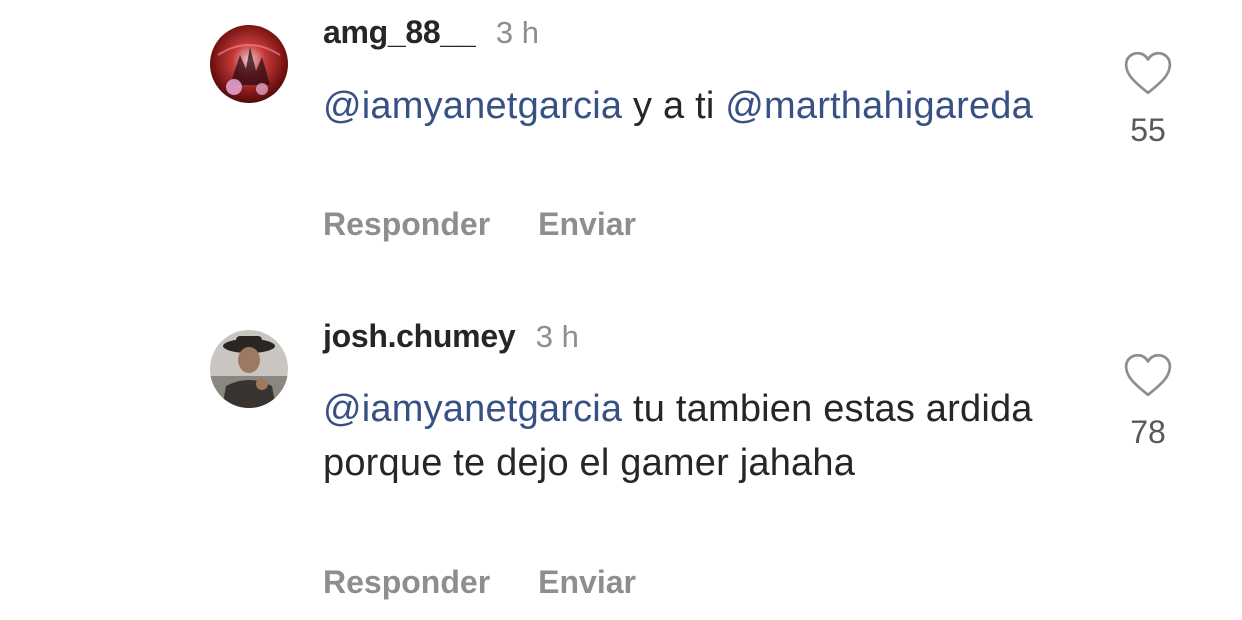 The image size is (1242, 620). Describe the element at coordinates (419, 336) in the screenshot. I see `username: josh.chumey` at that location.